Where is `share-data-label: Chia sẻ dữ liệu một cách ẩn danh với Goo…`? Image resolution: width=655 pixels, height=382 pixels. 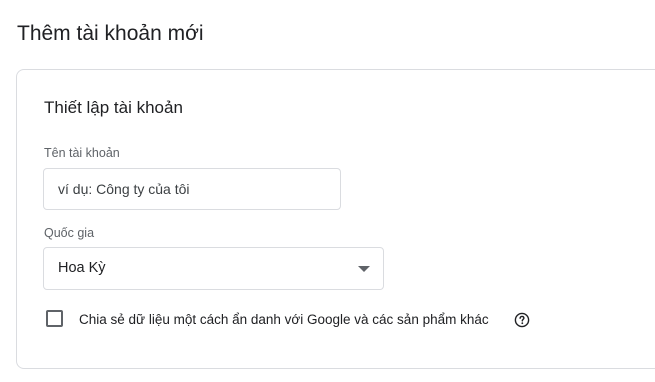
share-data-label: Chia sẻ dữ liệu một cách ẩn danh với Goo… is located at coordinates (284, 319).